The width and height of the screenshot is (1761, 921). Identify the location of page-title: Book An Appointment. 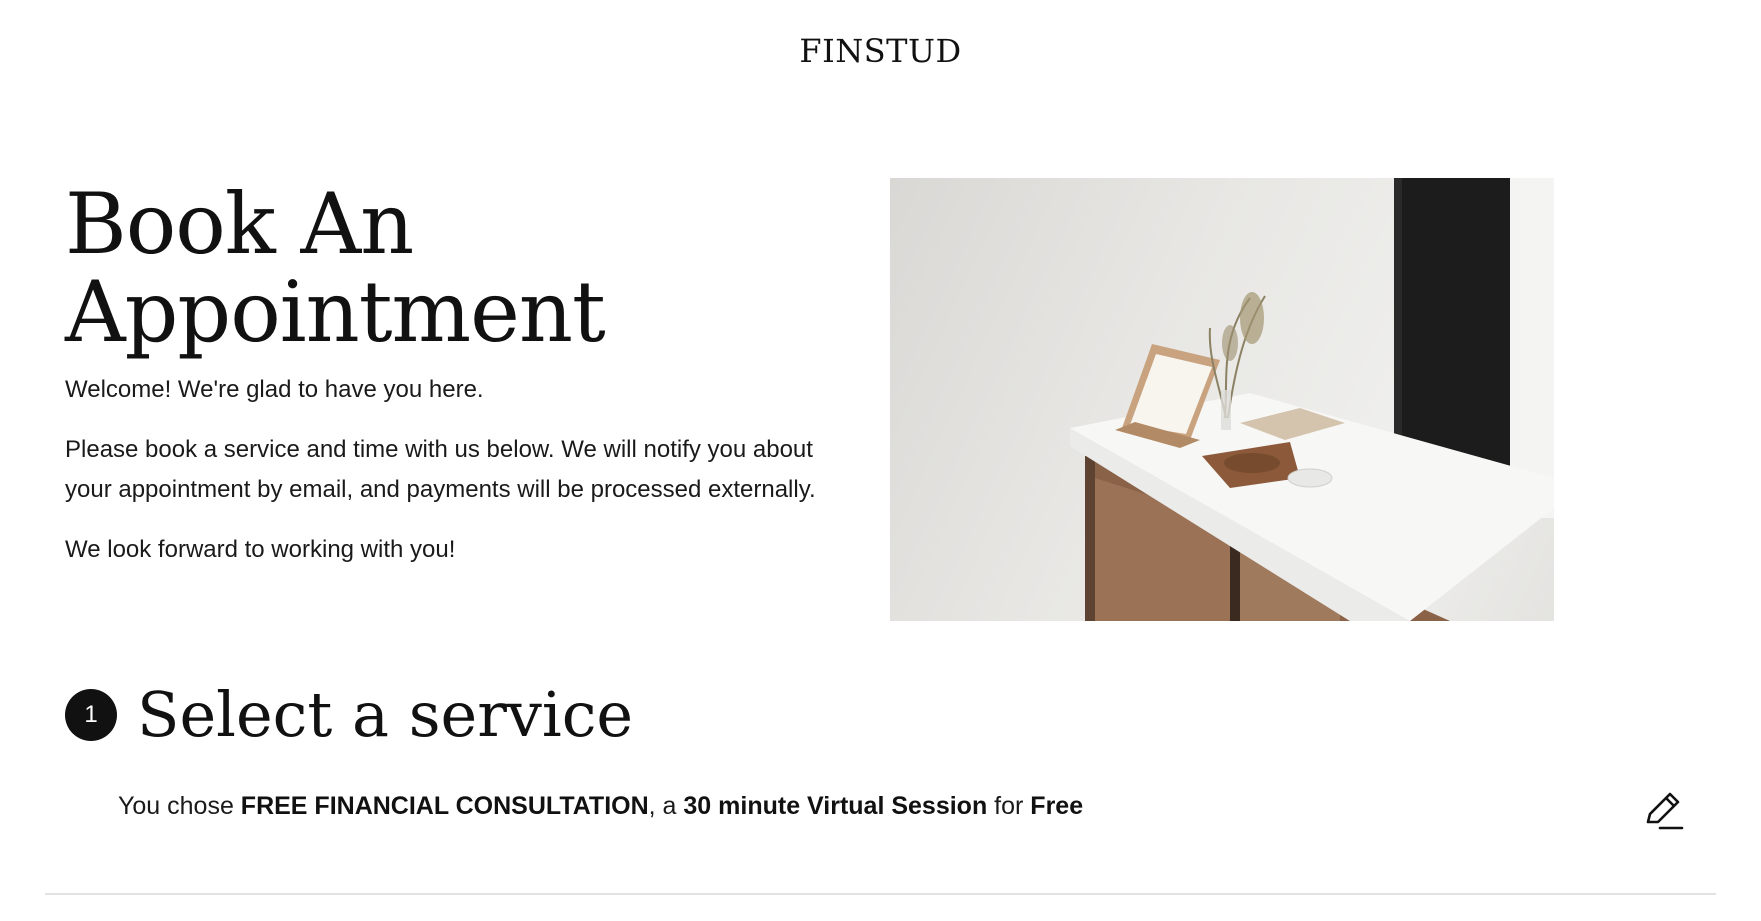
(465, 268).